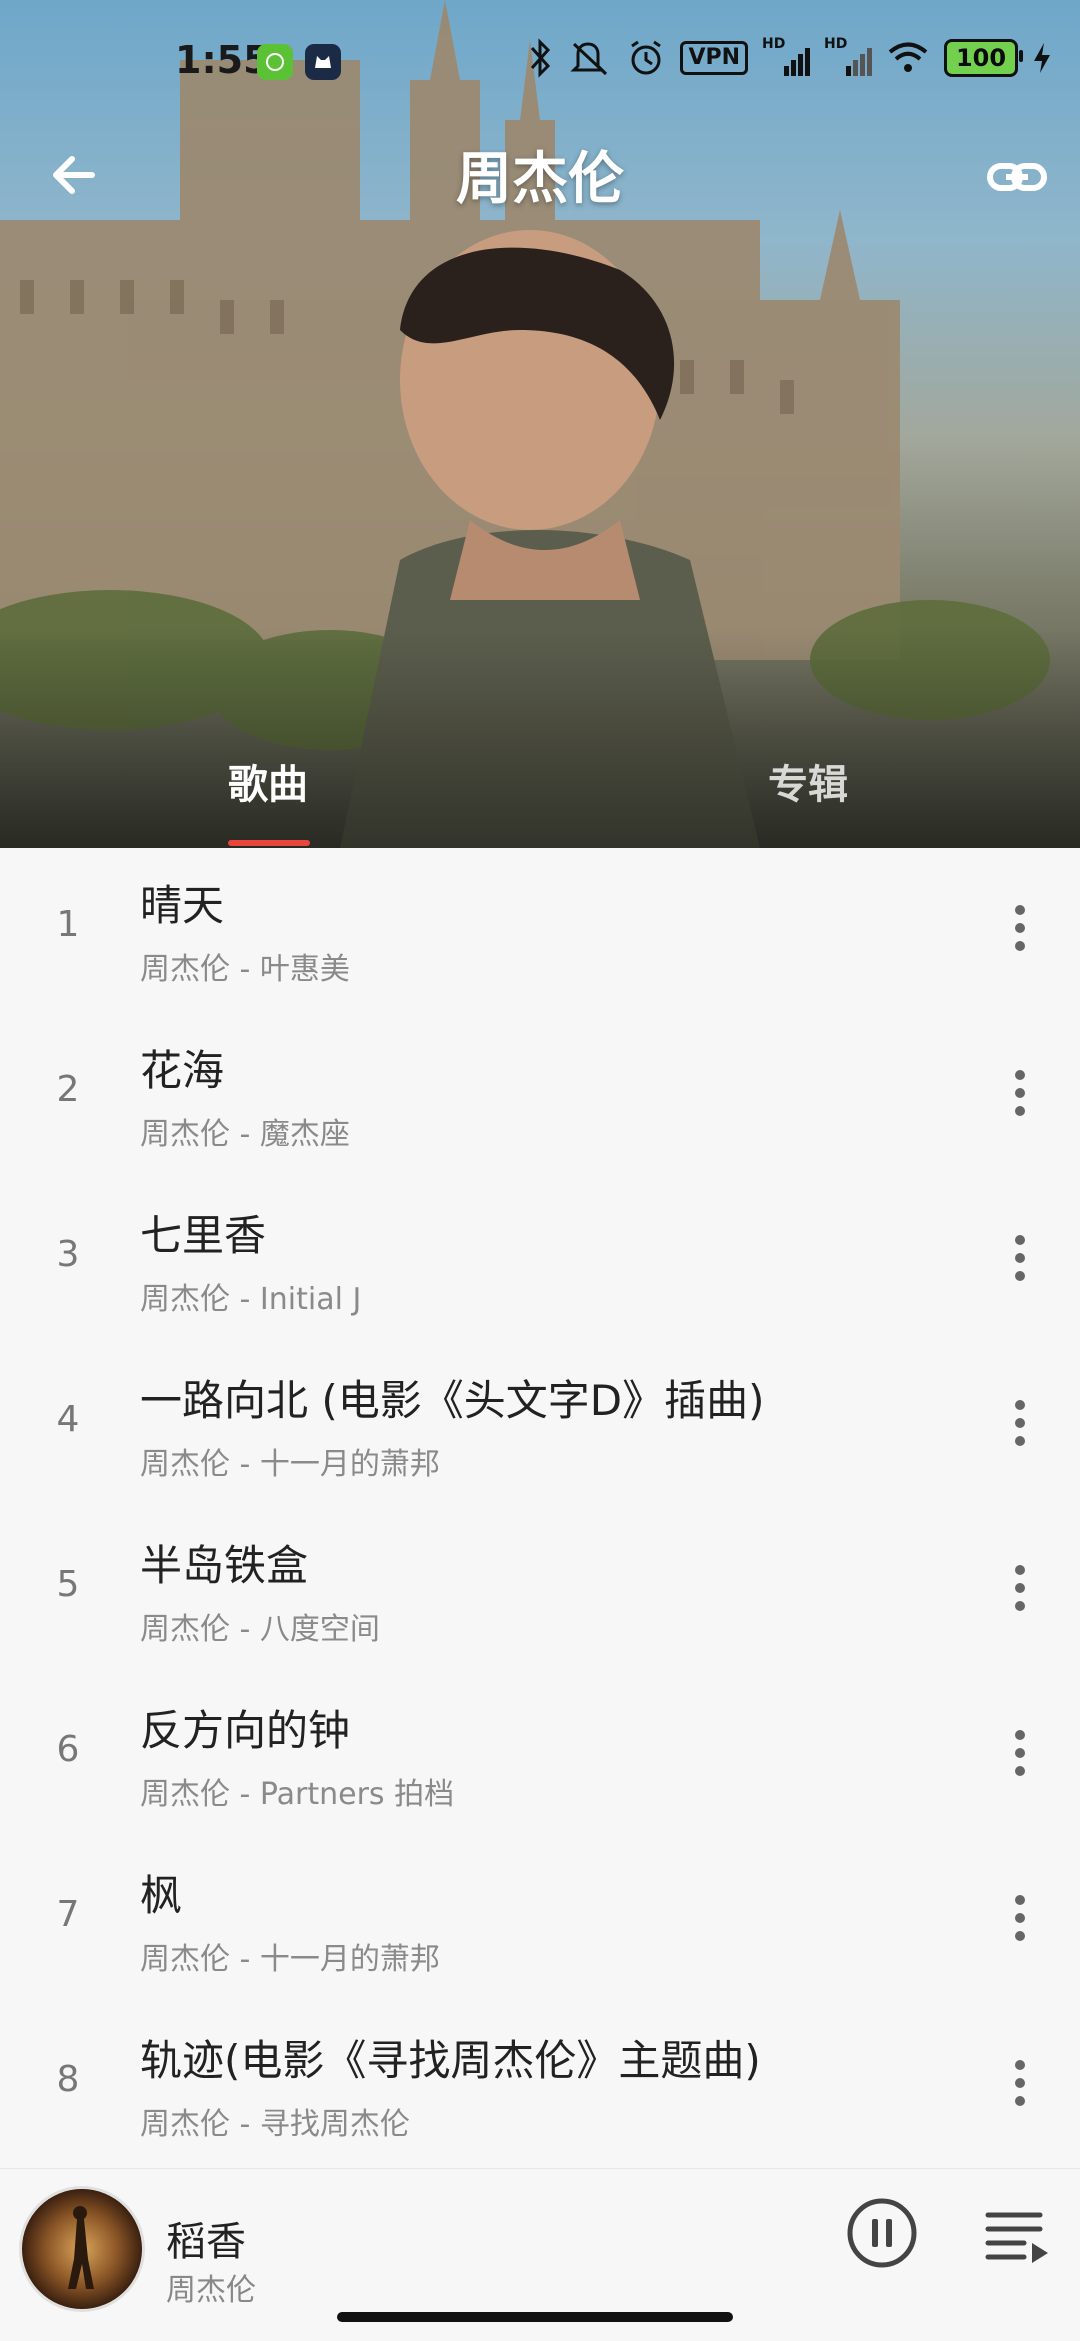 The width and height of the screenshot is (1080, 2341). What do you see at coordinates (714, 58) in the screenshot?
I see `vpn-icon: VPN` at bounding box center [714, 58].